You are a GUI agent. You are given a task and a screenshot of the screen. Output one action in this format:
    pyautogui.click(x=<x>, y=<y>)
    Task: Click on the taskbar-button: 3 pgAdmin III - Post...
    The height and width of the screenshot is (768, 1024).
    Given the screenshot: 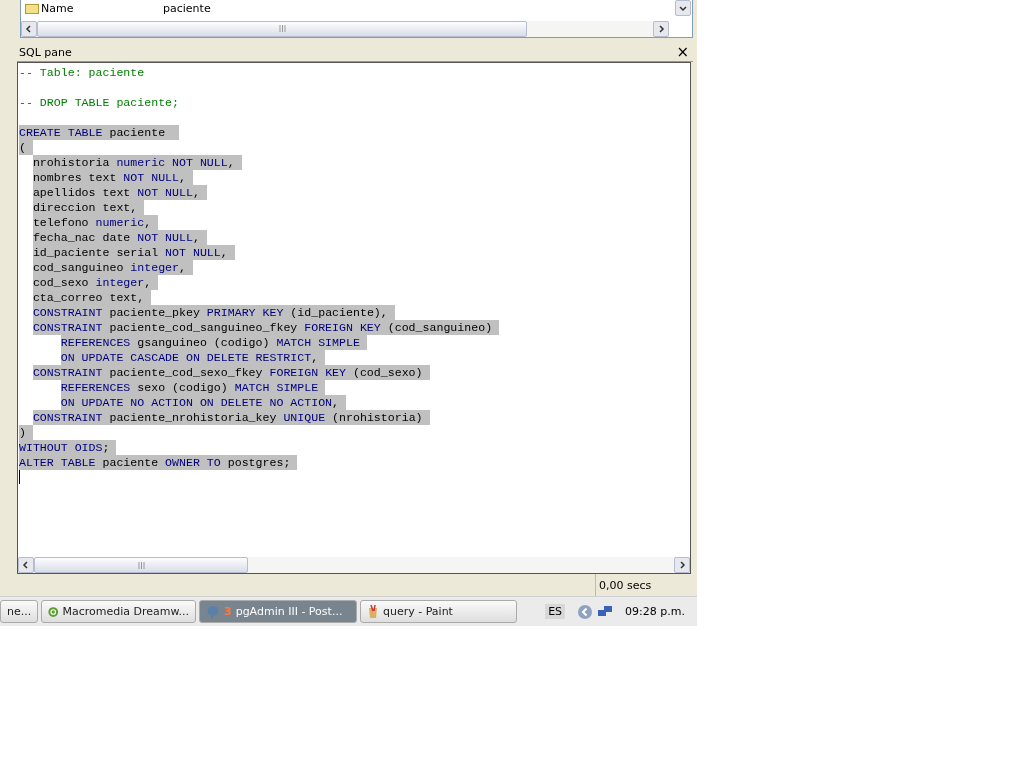 What is the action you would take?
    pyautogui.click(x=278, y=612)
    